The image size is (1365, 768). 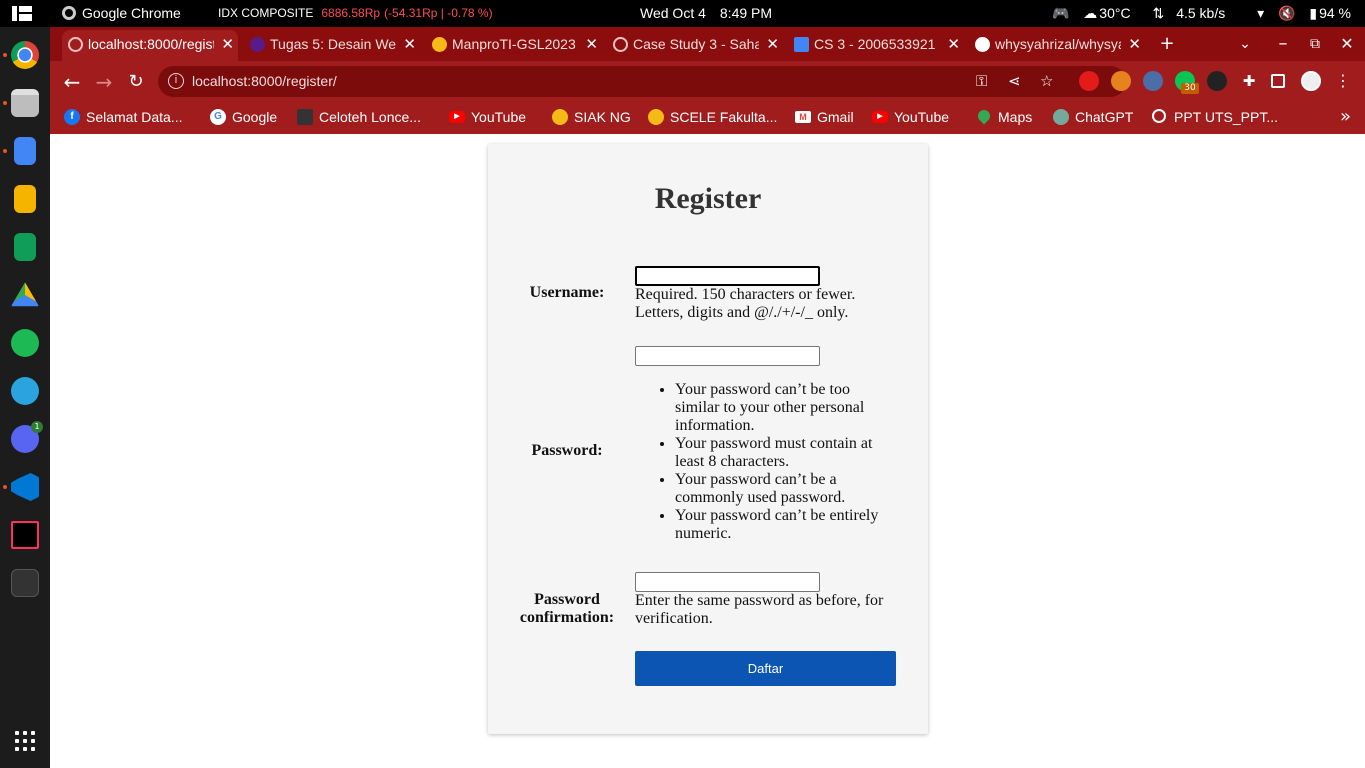 What do you see at coordinates (25, 583) in the screenshot?
I see `terminal-dock-icon` at bounding box center [25, 583].